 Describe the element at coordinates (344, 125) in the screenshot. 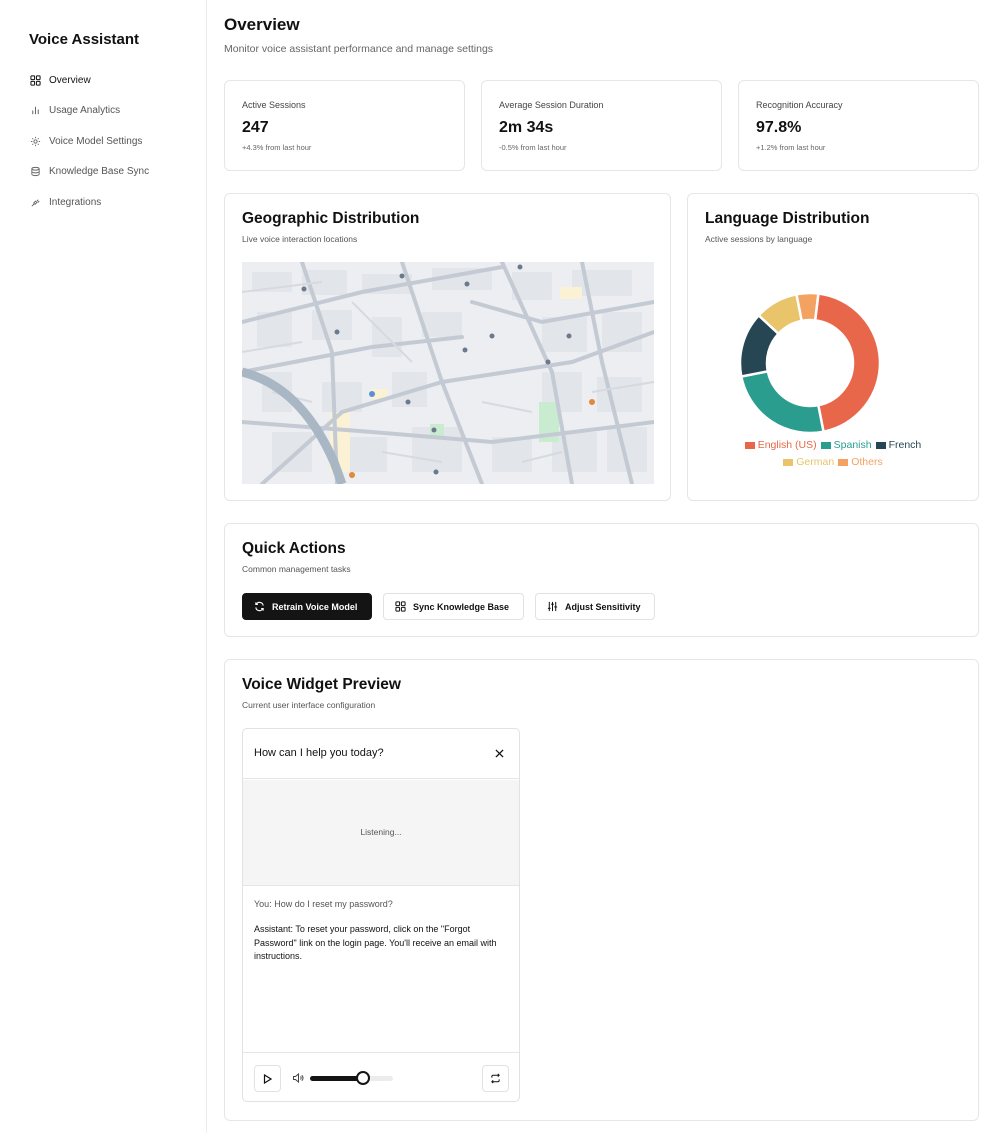

I see `stat-card-active-sessions: Active Sessions 247 +4.3% from last hour` at that location.